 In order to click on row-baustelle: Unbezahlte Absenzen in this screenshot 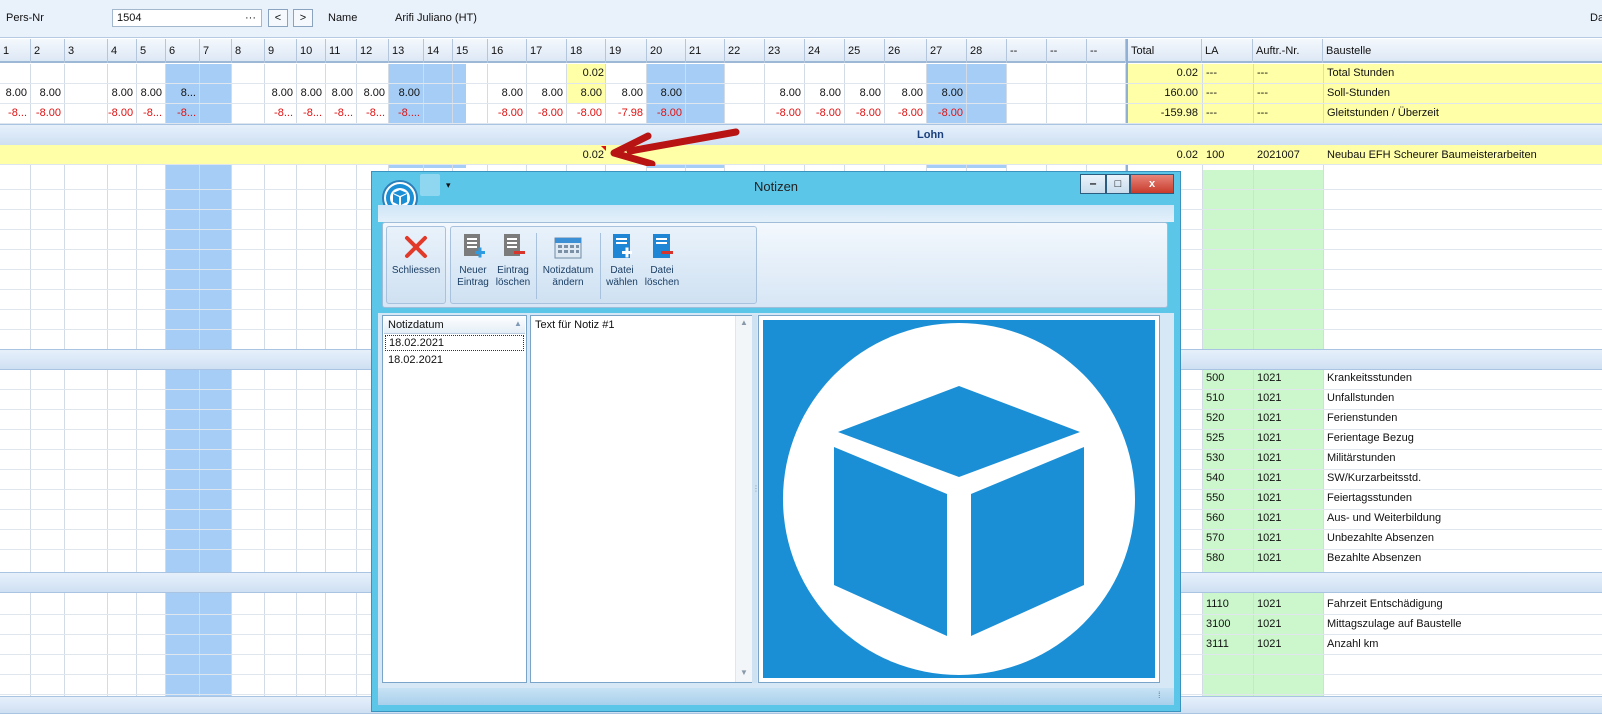, I will do `click(1381, 538)`.